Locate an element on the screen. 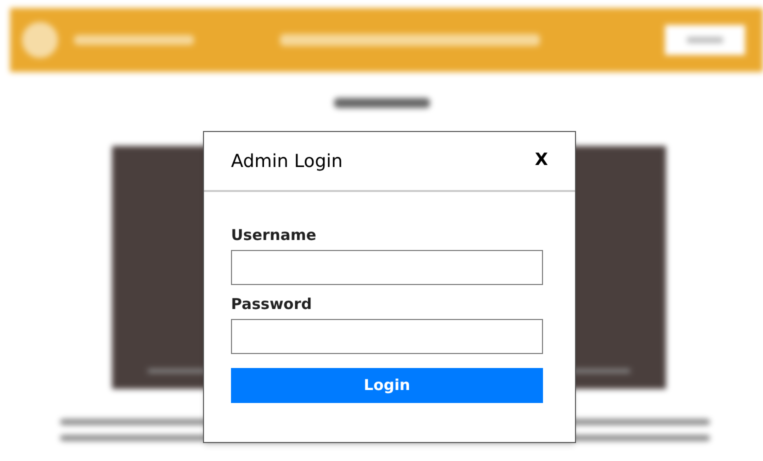 The width and height of the screenshot is (763, 461). login-button: Login is located at coordinates (387, 385).